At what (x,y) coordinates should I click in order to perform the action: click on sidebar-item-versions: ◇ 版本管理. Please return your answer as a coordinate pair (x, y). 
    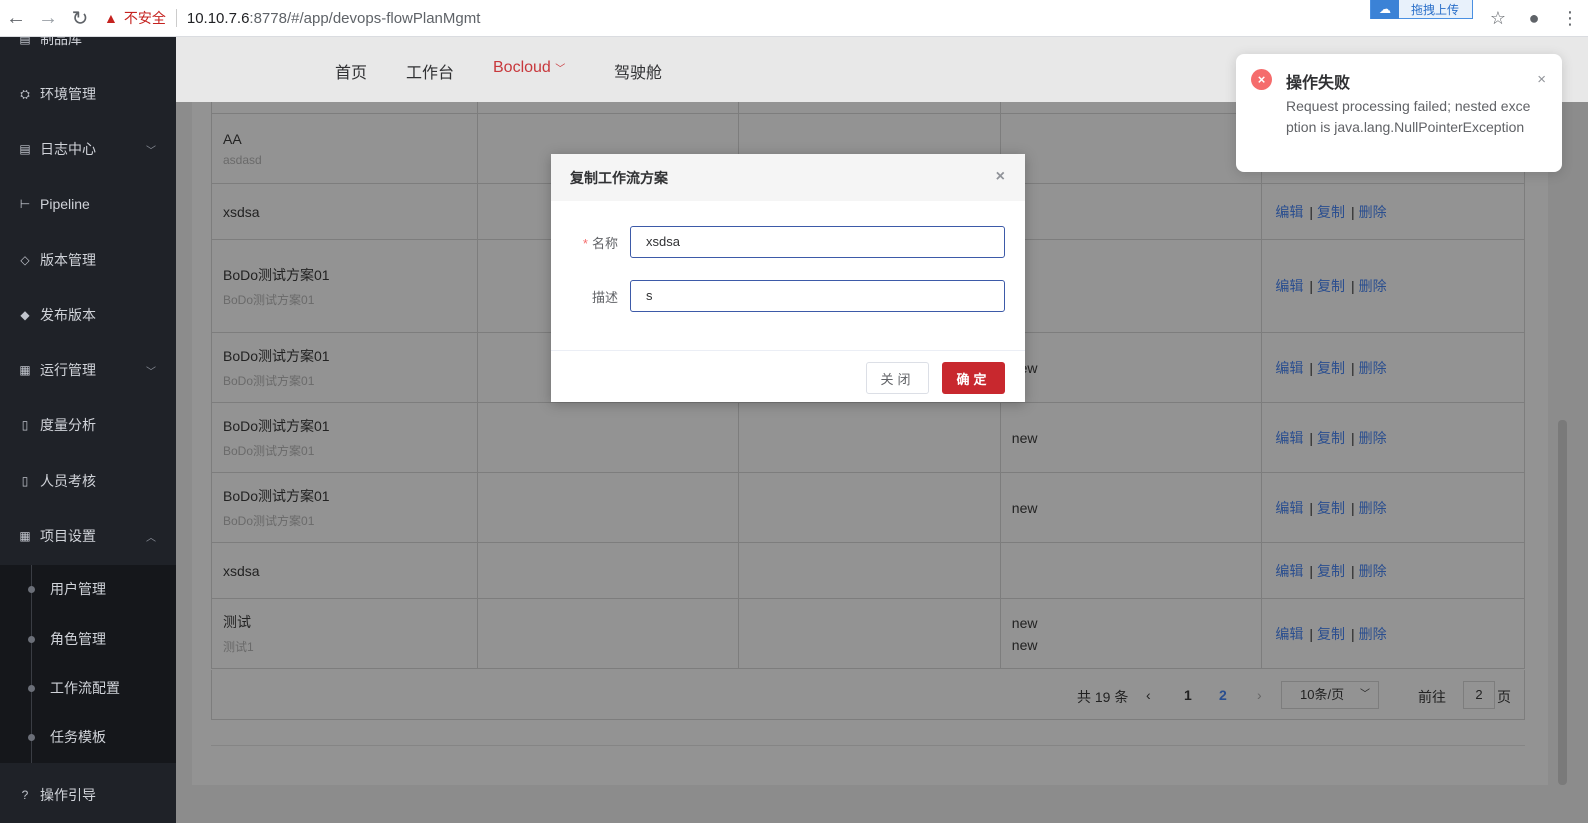
    Looking at the image, I should click on (88, 260).